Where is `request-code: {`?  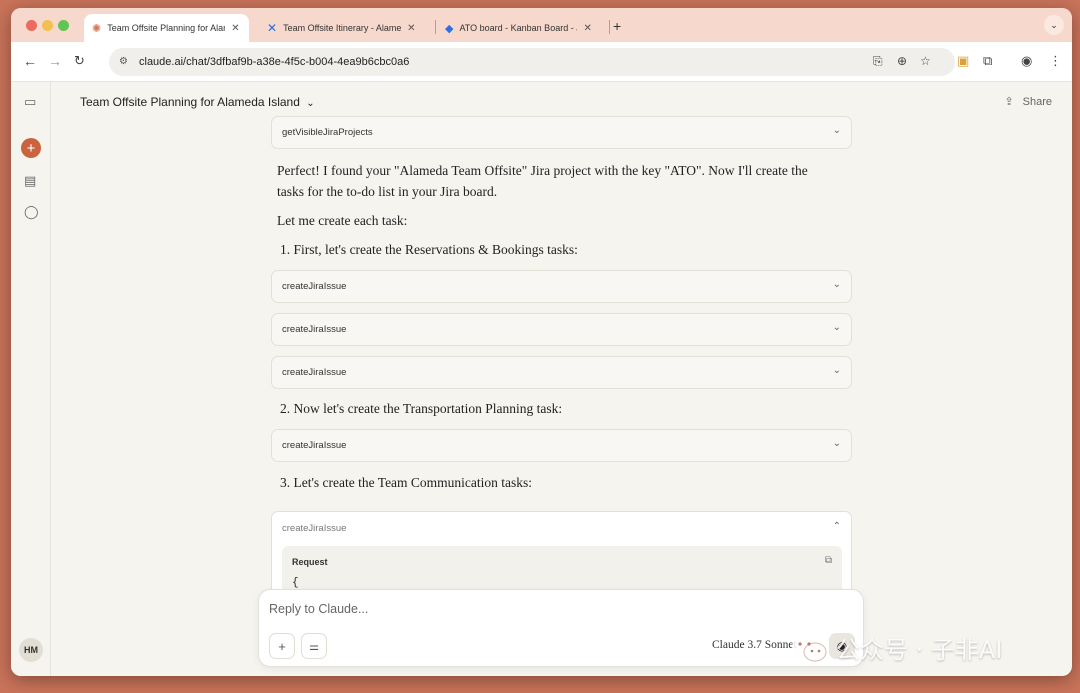 request-code: { is located at coordinates (295, 583).